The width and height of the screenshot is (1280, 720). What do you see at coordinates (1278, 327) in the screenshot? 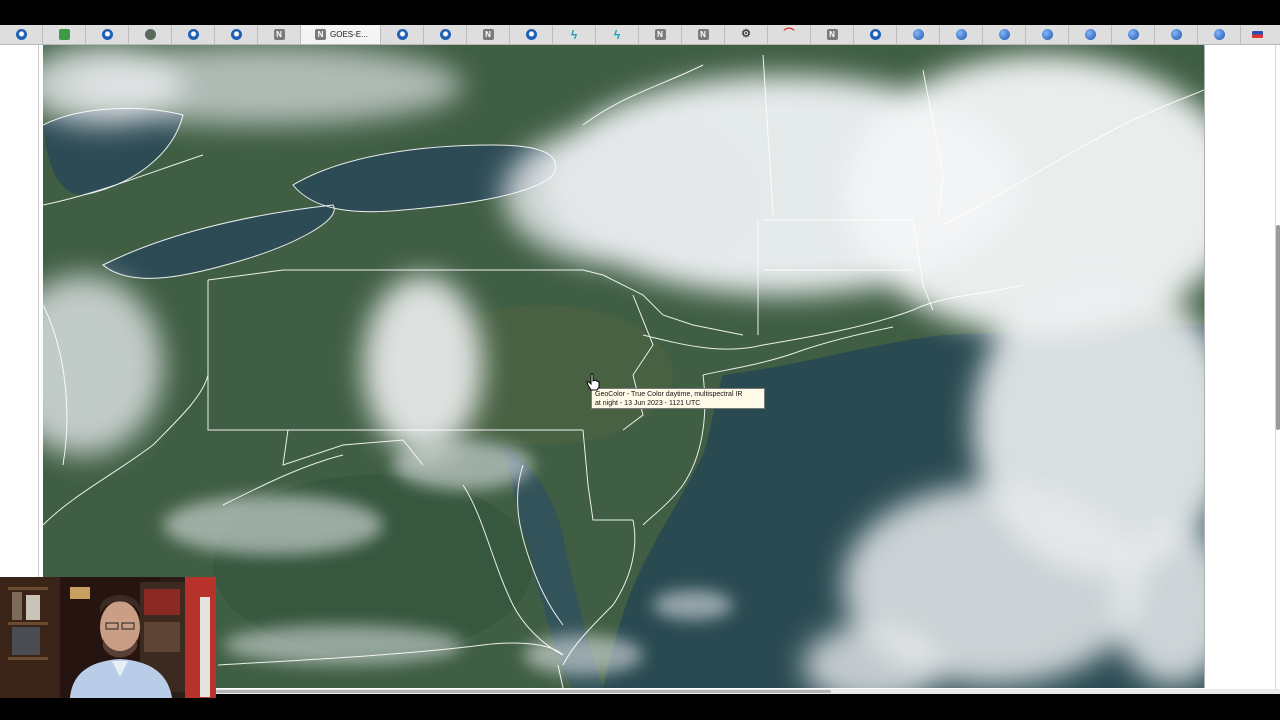
I see `vertical-scrollbar` at bounding box center [1278, 327].